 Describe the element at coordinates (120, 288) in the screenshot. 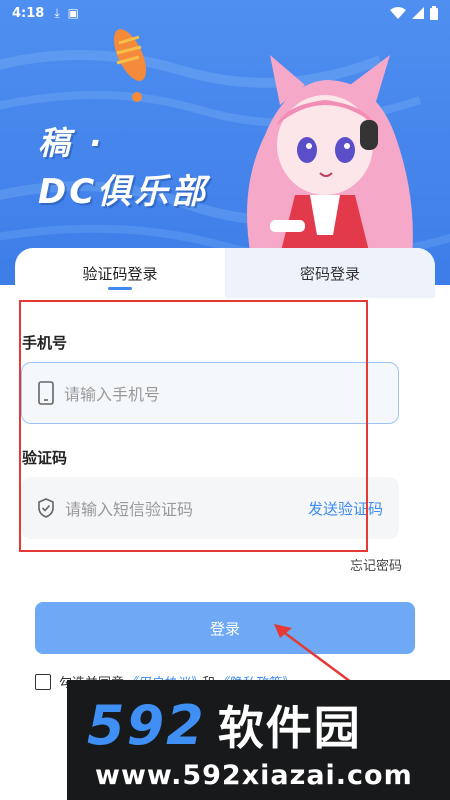

I see `active-tab-indicator` at that location.